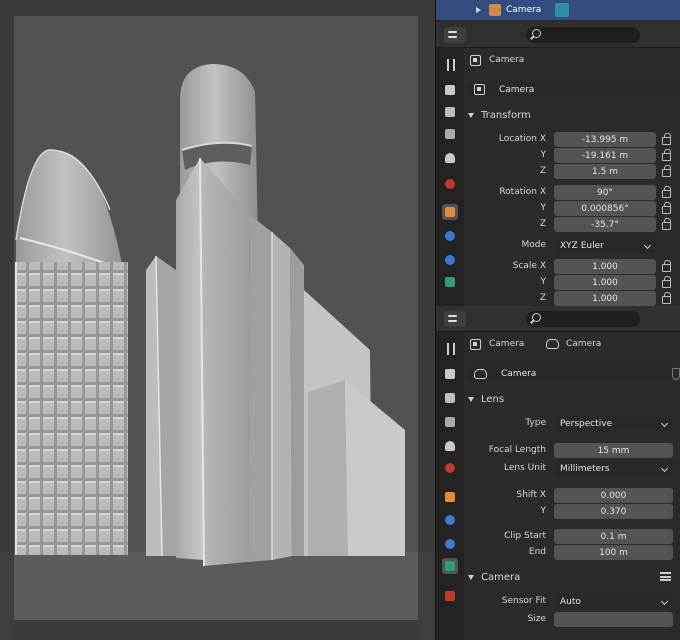 The height and width of the screenshot is (640, 680). I want to click on location-x-field: -13.995 m, so click(605, 139).